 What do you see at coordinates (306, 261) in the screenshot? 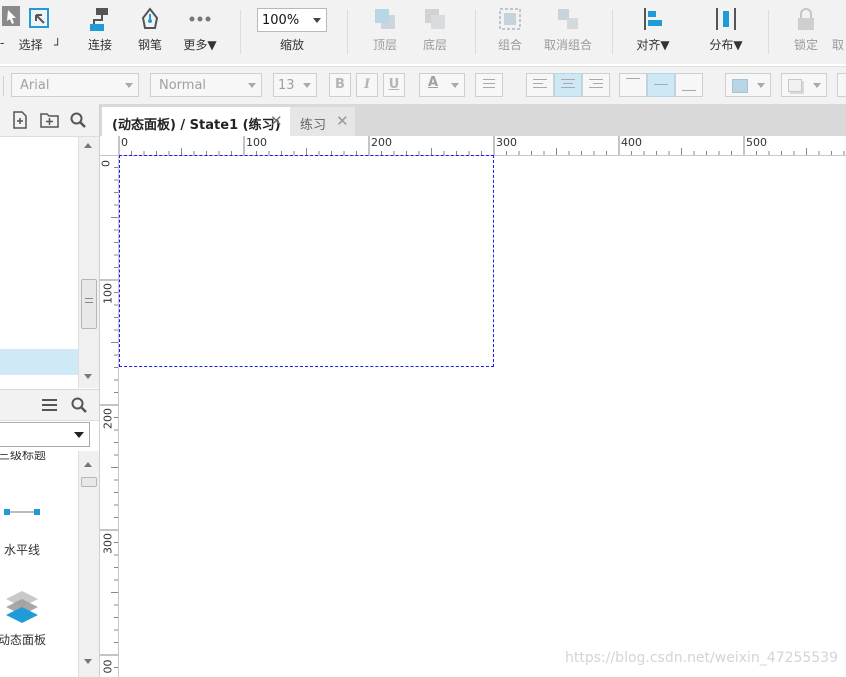
I see `dynamic-panel-state-area` at bounding box center [306, 261].